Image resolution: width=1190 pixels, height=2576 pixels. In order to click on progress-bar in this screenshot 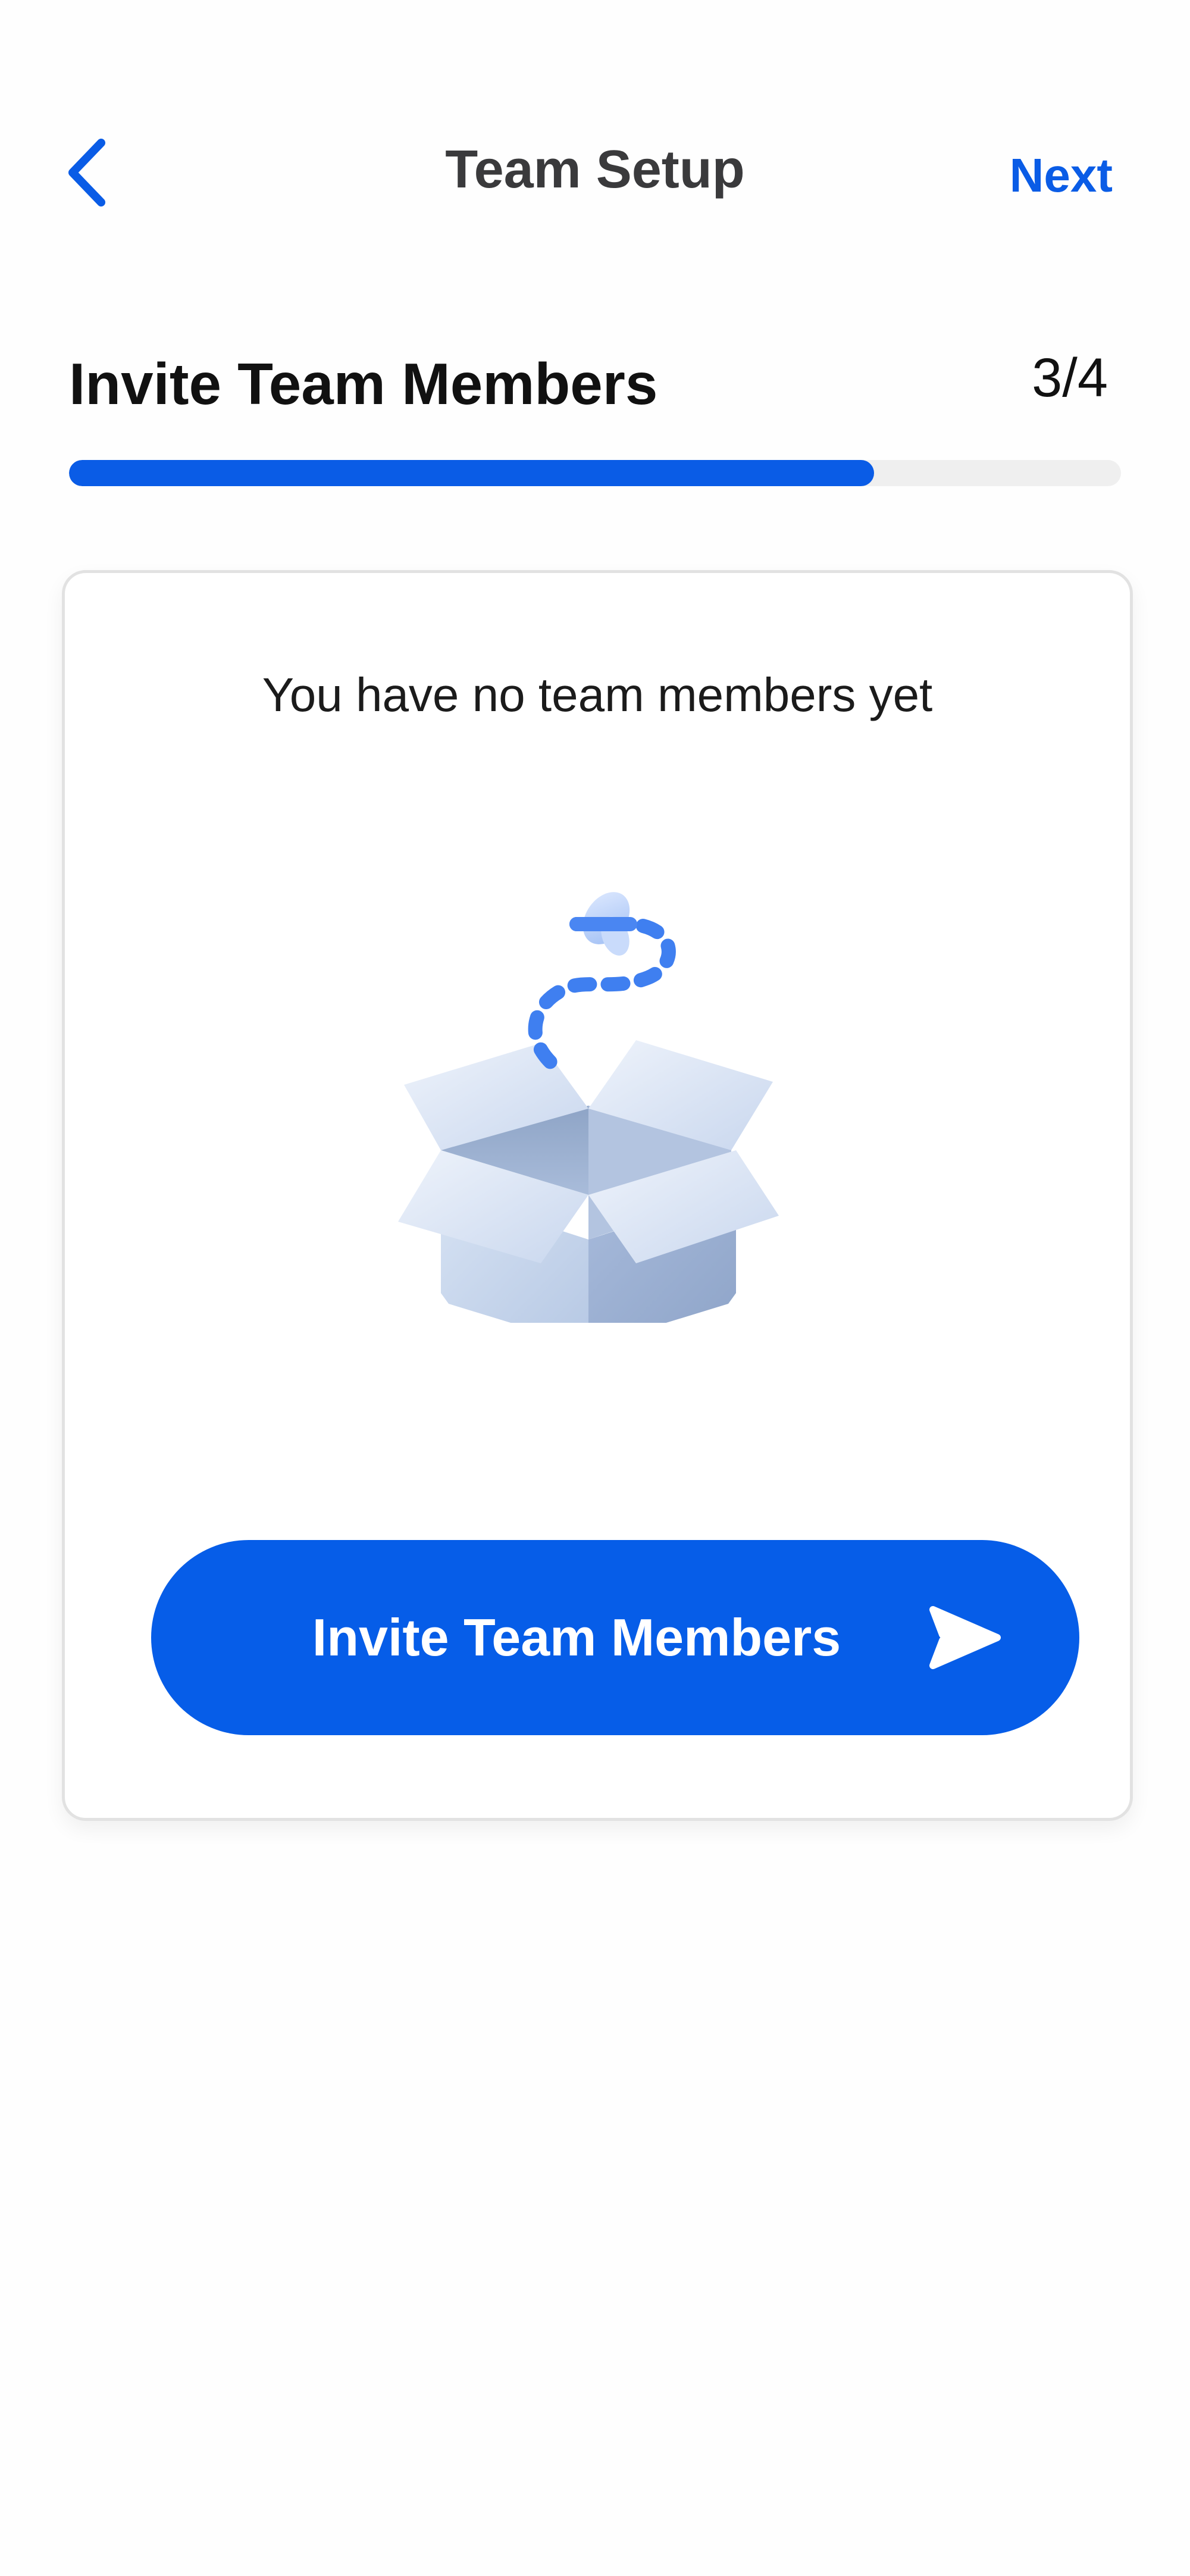, I will do `click(595, 473)`.